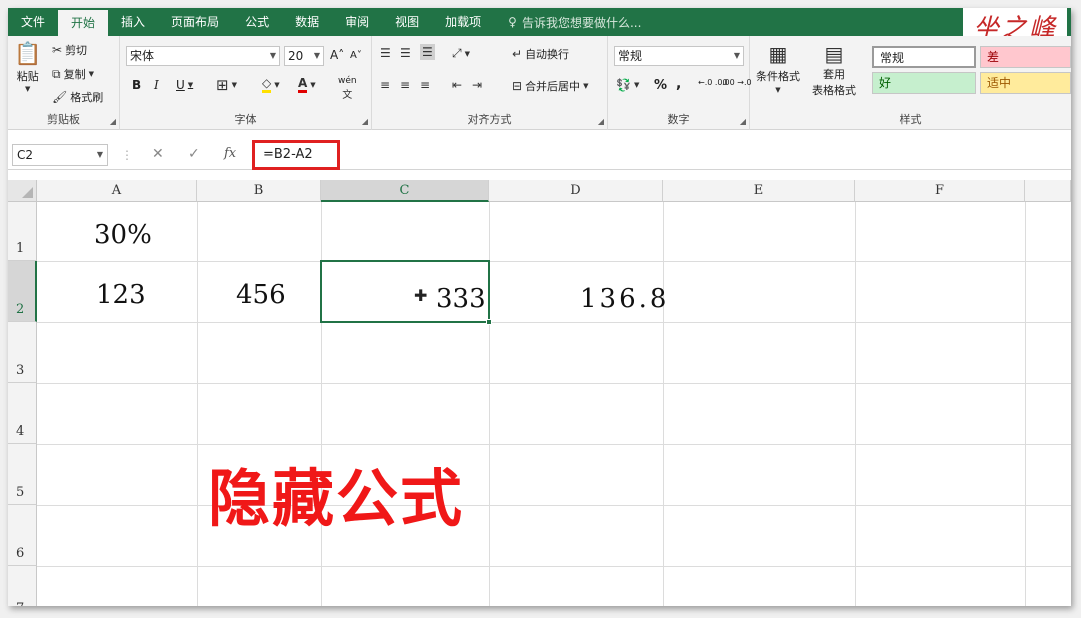 This screenshot has width=1081, height=618. What do you see at coordinates (22, 191) in the screenshot?
I see `select-all-button` at bounding box center [22, 191].